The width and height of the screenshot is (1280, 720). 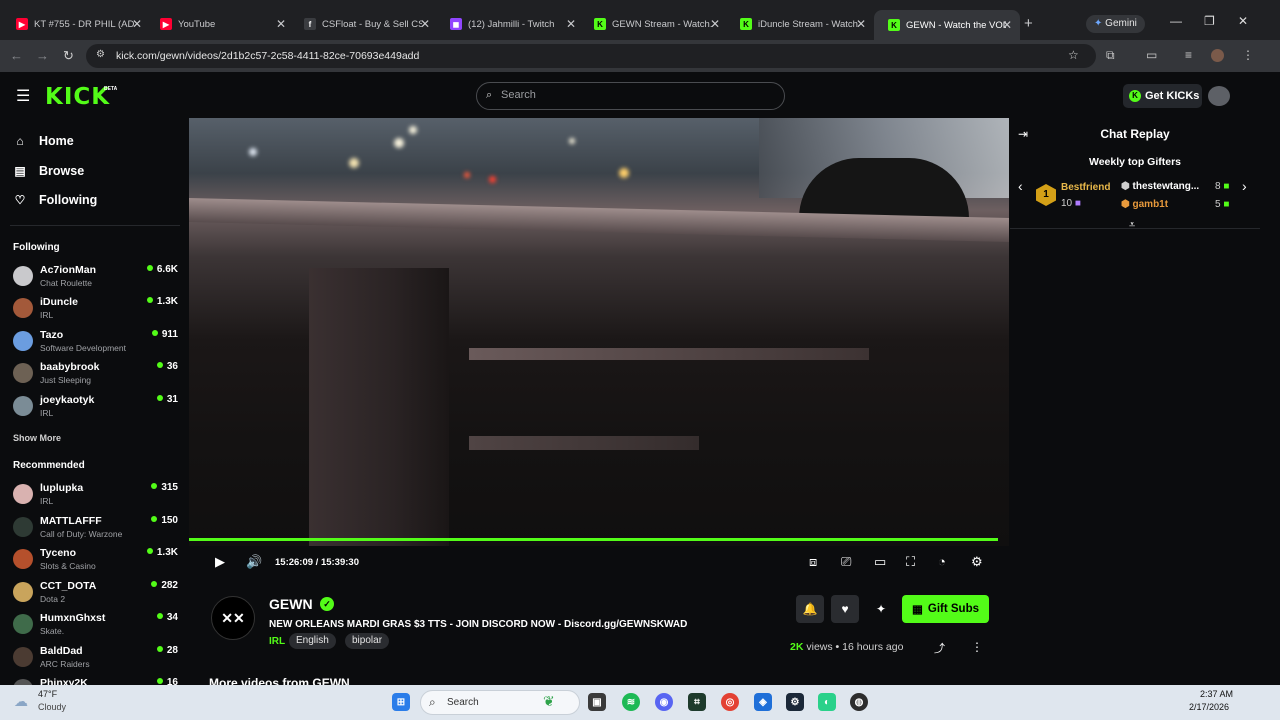 I want to click on top-gifter-name: Bestfriend, so click(x=1085, y=187).